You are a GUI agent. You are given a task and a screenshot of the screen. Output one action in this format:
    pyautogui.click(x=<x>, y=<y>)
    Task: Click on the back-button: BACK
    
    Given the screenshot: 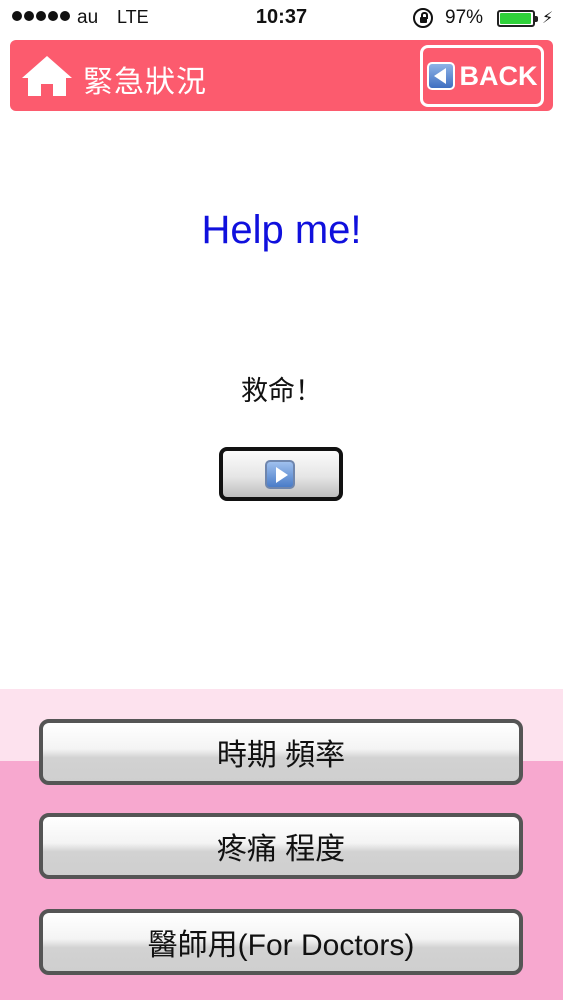 What is the action you would take?
    pyautogui.click(x=482, y=76)
    